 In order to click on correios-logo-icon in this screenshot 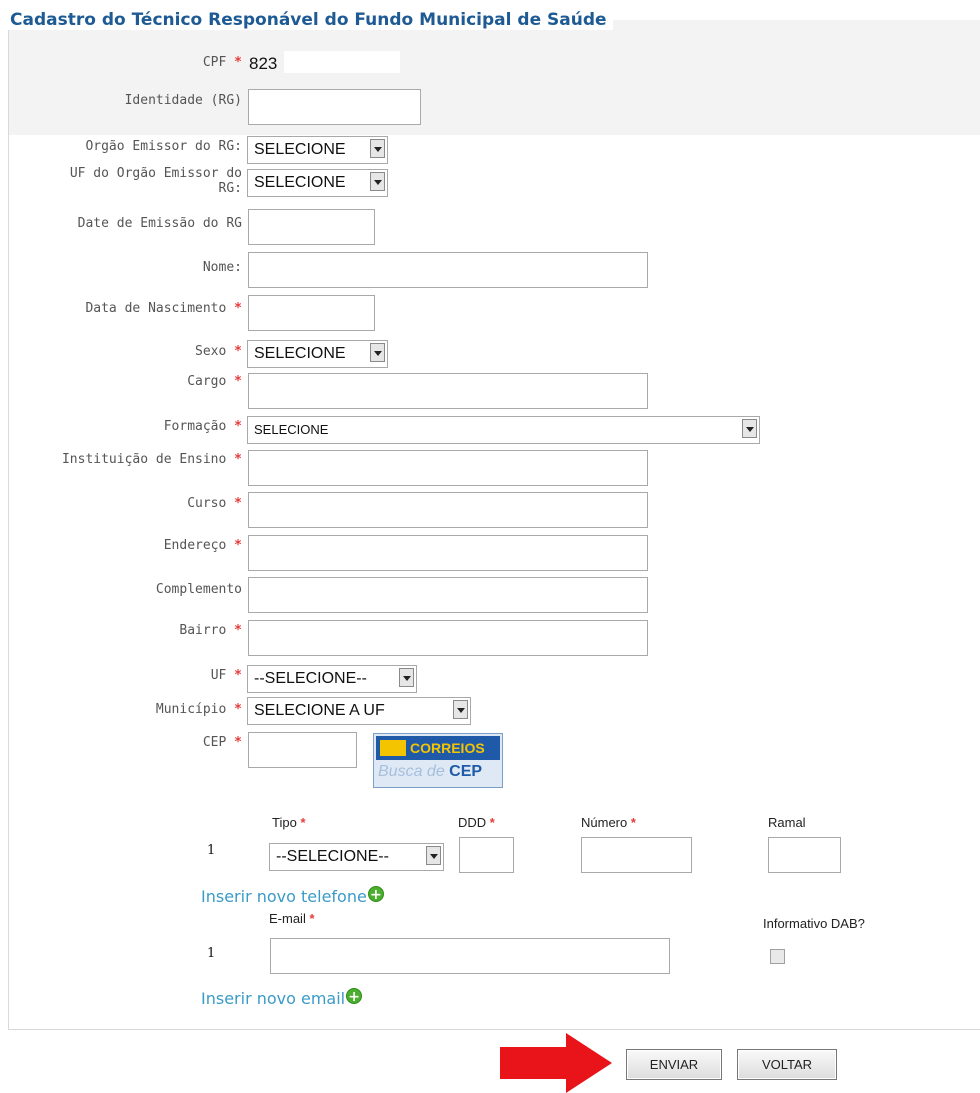, I will do `click(393, 748)`.